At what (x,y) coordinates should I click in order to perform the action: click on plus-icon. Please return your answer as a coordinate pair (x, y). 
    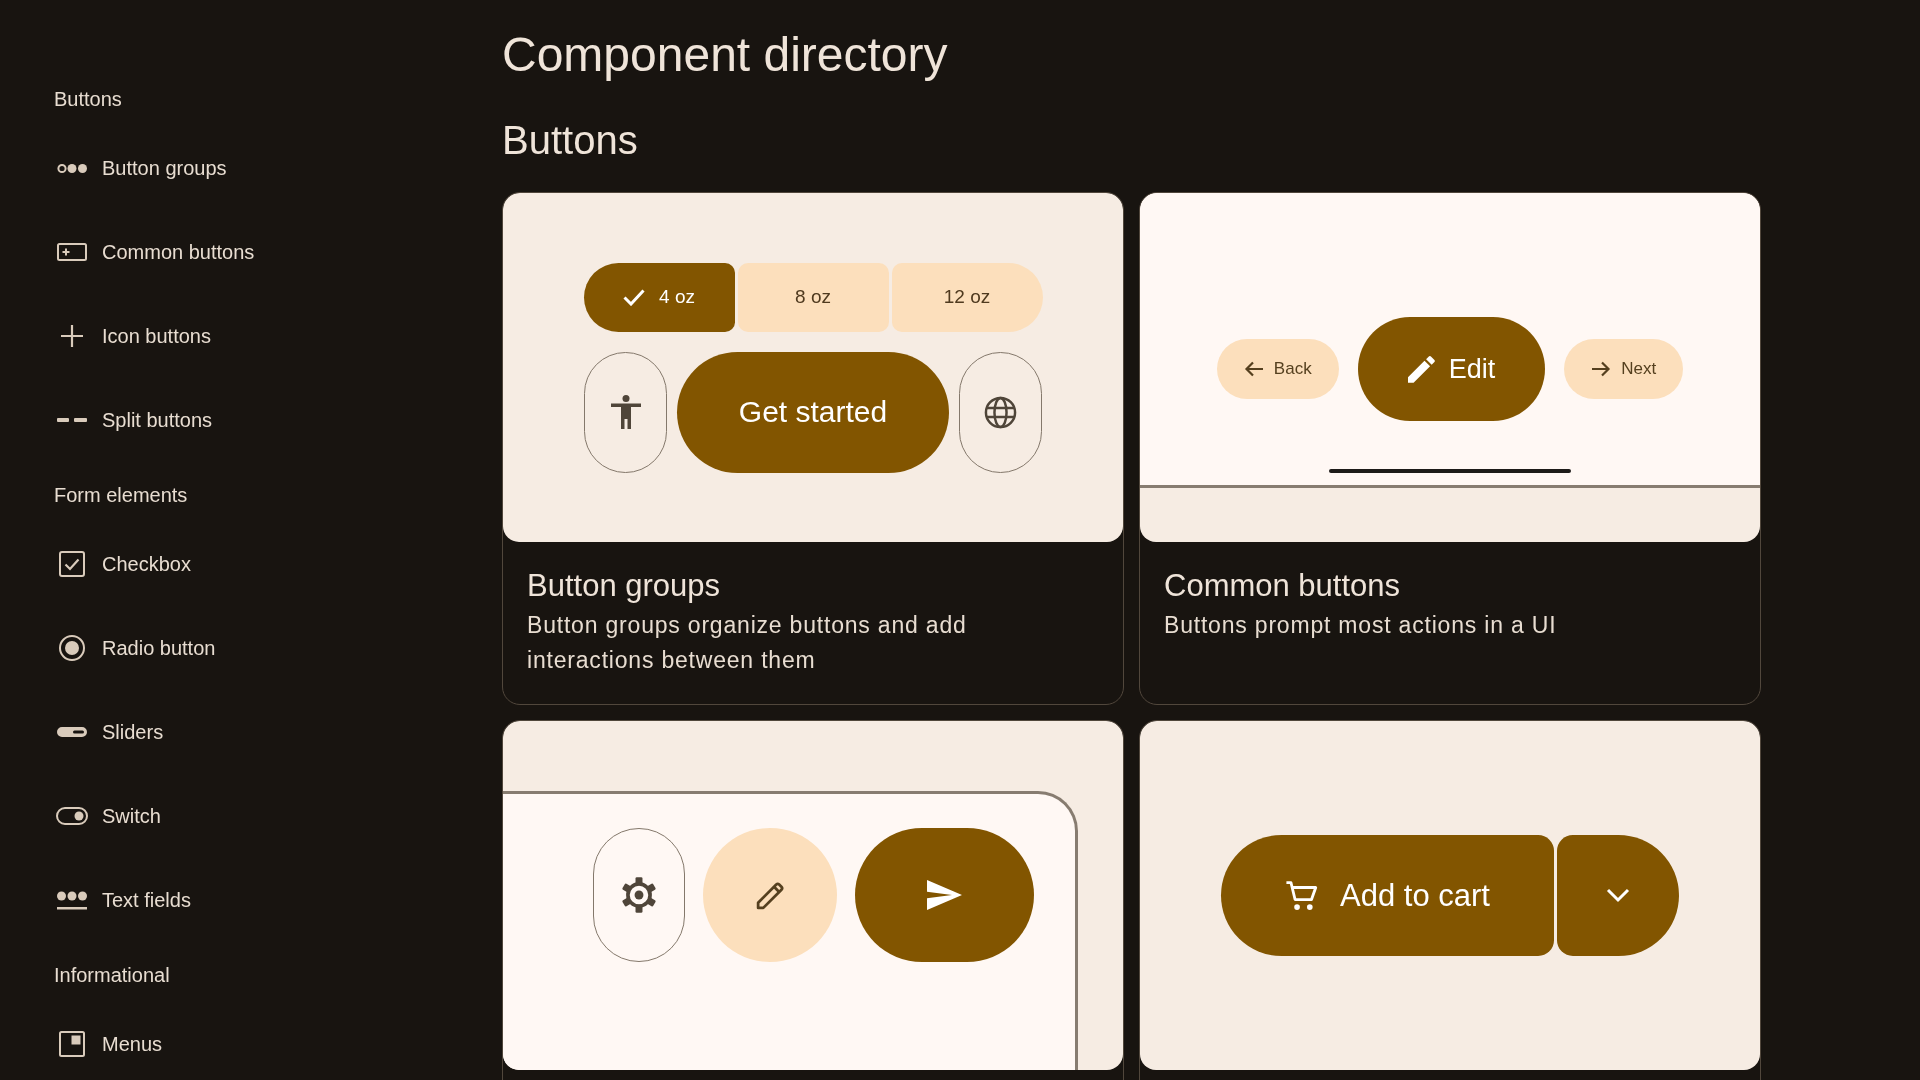
    Looking at the image, I should click on (72, 336).